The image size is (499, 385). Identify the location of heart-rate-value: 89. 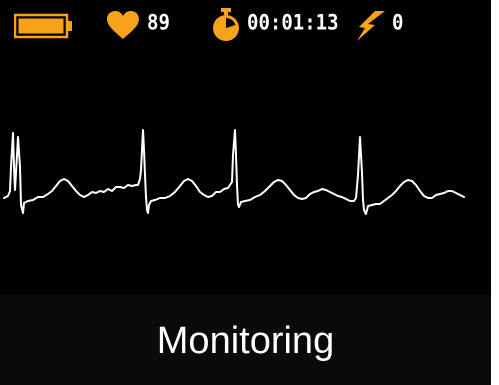
(158, 23).